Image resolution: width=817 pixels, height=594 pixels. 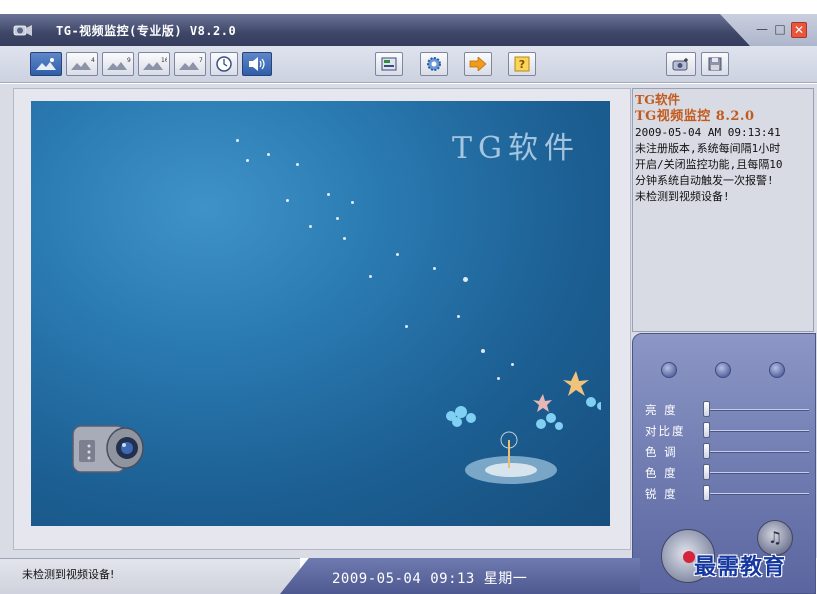 What do you see at coordinates (704, 180) in the screenshot?
I see `info-message: 分钟系统自动触发一次报警!` at bounding box center [704, 180].